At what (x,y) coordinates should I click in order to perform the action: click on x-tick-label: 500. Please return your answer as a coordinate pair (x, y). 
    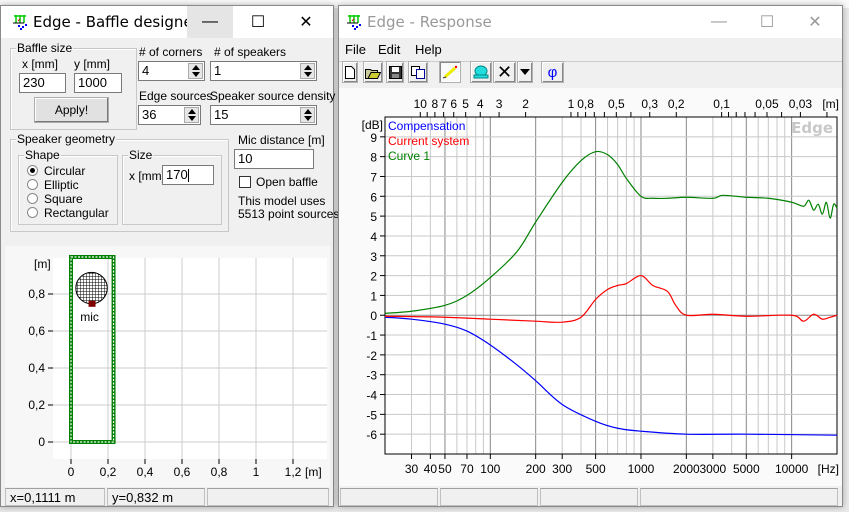
    Looking at the image, I should click on (596, 469).